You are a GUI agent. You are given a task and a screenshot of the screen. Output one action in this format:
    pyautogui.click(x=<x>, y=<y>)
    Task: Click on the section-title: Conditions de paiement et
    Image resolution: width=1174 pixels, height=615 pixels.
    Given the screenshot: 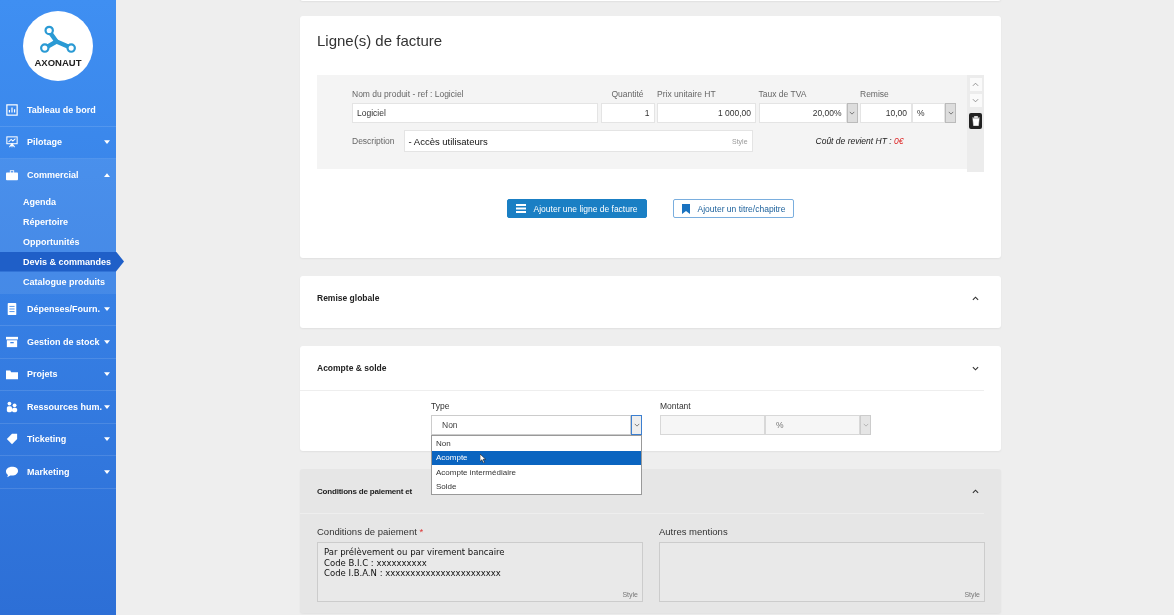 What is the action you would take?
    pyautogui.click(x=364, y=491)
    